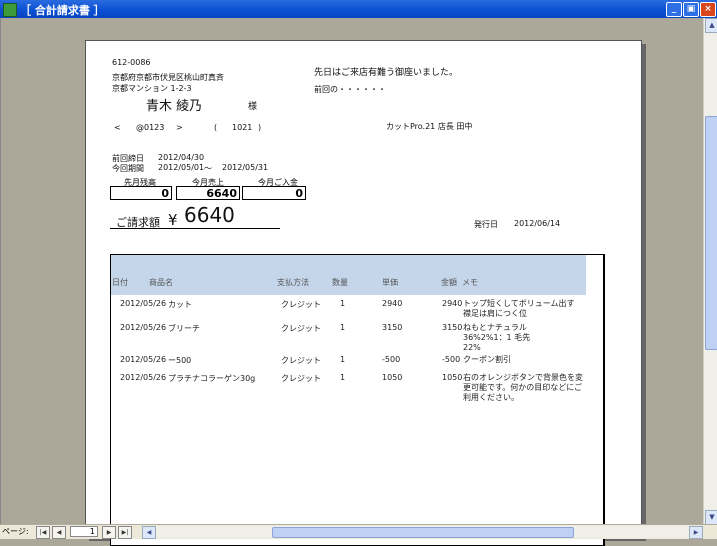 The image size is (717, 546). What do you see at coordinates (141, 193) in the screenshot?
I see `prev-balance-value: 0` at bounding box center [141, 193].